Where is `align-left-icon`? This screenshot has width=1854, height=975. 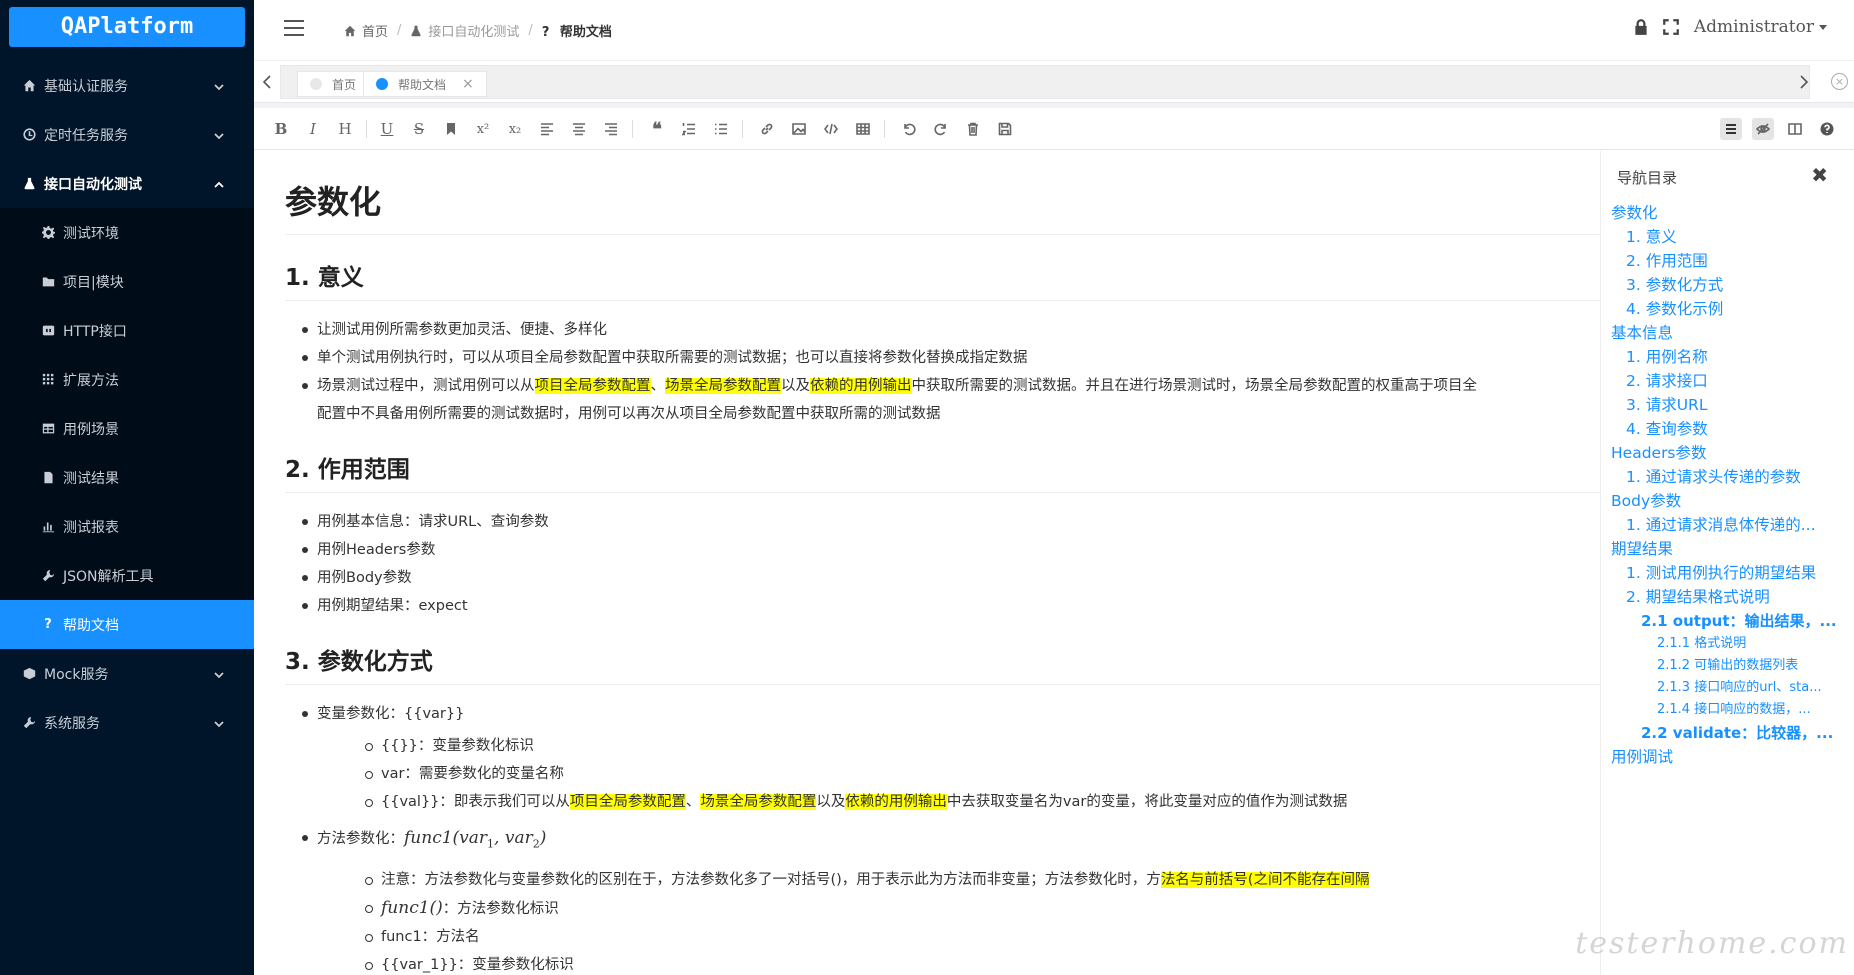
align-left-icon is located at coordinates (547, 129).